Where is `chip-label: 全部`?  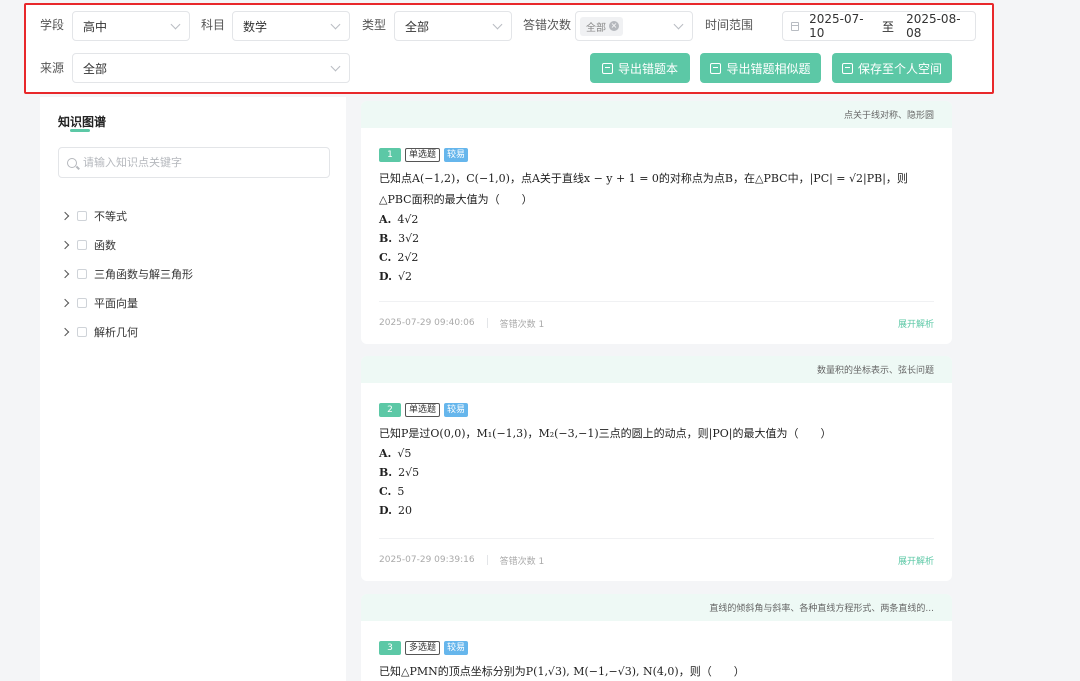 chip-label: 全部 is located at coordinates (596, 28).